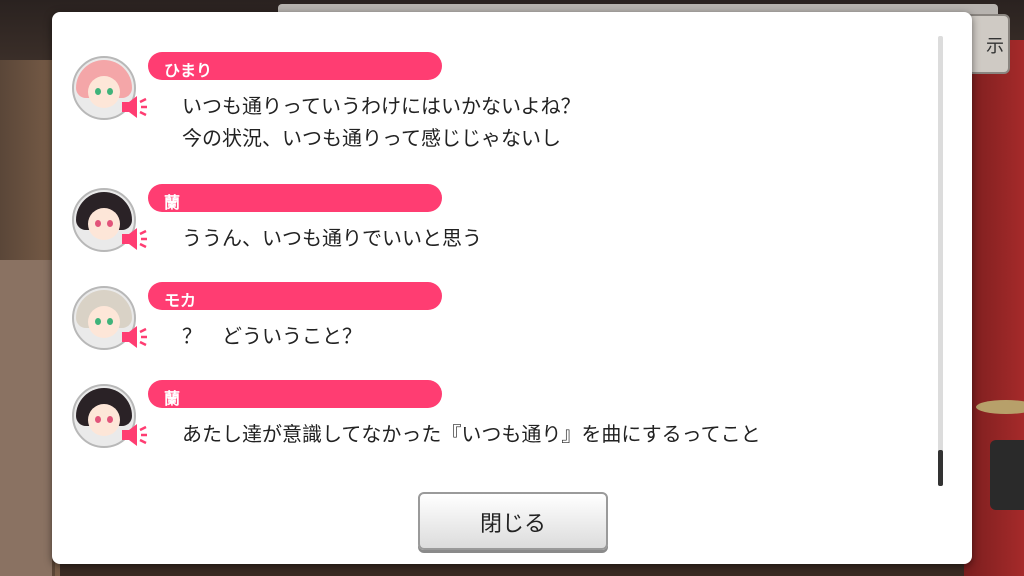  Describe the element at coordinates (371, 138) in the screenshot. I see `dialogue-line: 今の状況、いつも通りって感じじゃないし` at that location.